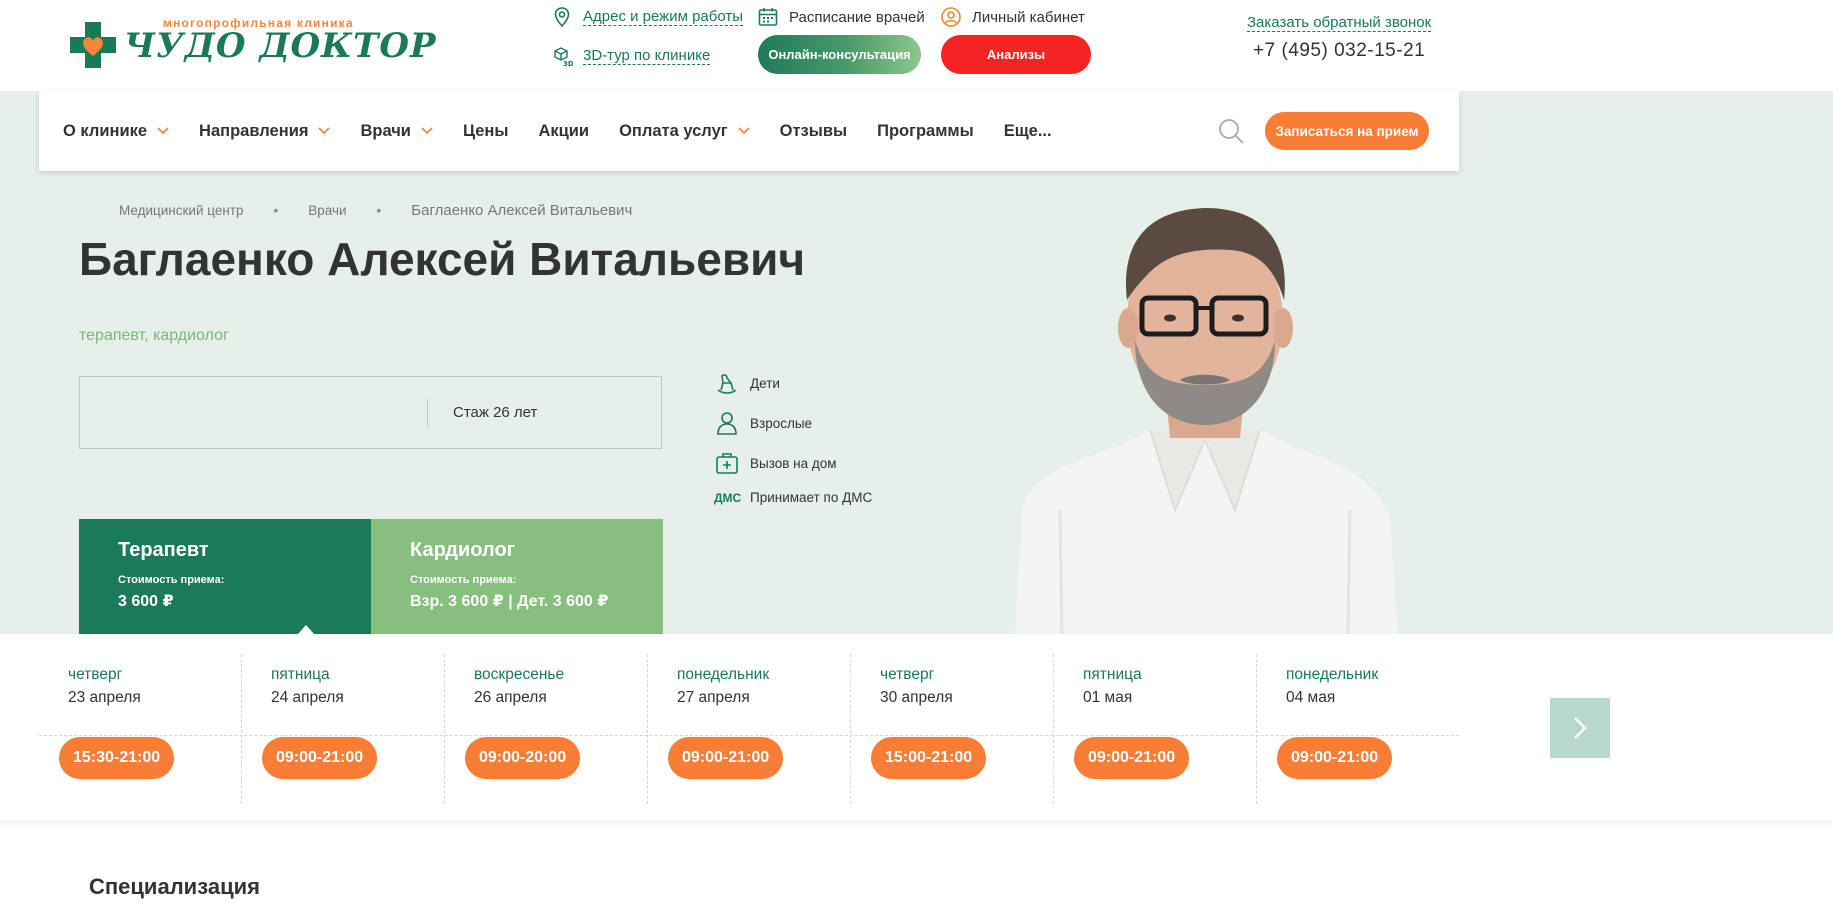 This screenshot has width=1833, height=921. I want to click on logo-name: ЧУДО ДОКТОР, so click(280, 46).